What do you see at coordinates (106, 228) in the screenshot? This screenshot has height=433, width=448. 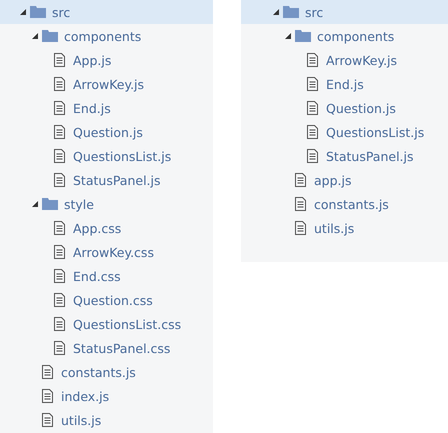 I see `file-row: App.css` at bounding box center [106, 228].